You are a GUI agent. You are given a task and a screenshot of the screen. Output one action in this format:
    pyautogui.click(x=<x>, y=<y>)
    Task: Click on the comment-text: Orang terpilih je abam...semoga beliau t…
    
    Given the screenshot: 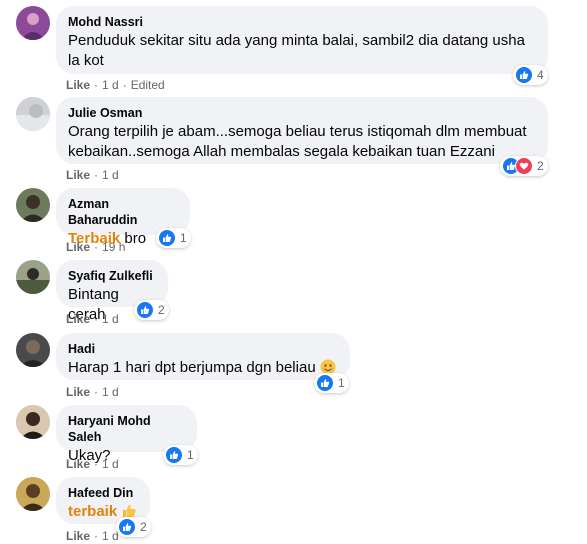 What is the action you would take?
    pyautogui.click(x=297, y=141)
    